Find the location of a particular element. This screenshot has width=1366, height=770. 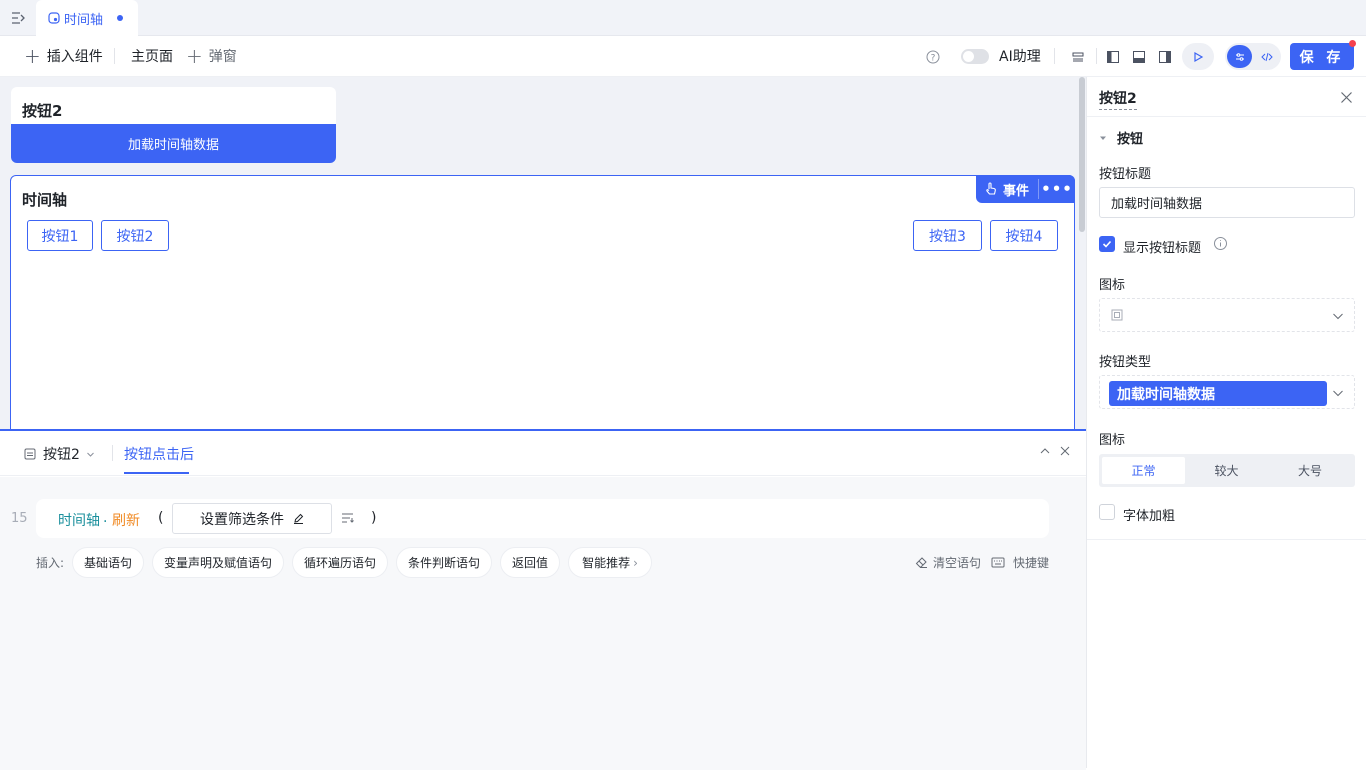

layout-icon is located at coordinates (1078, 57).